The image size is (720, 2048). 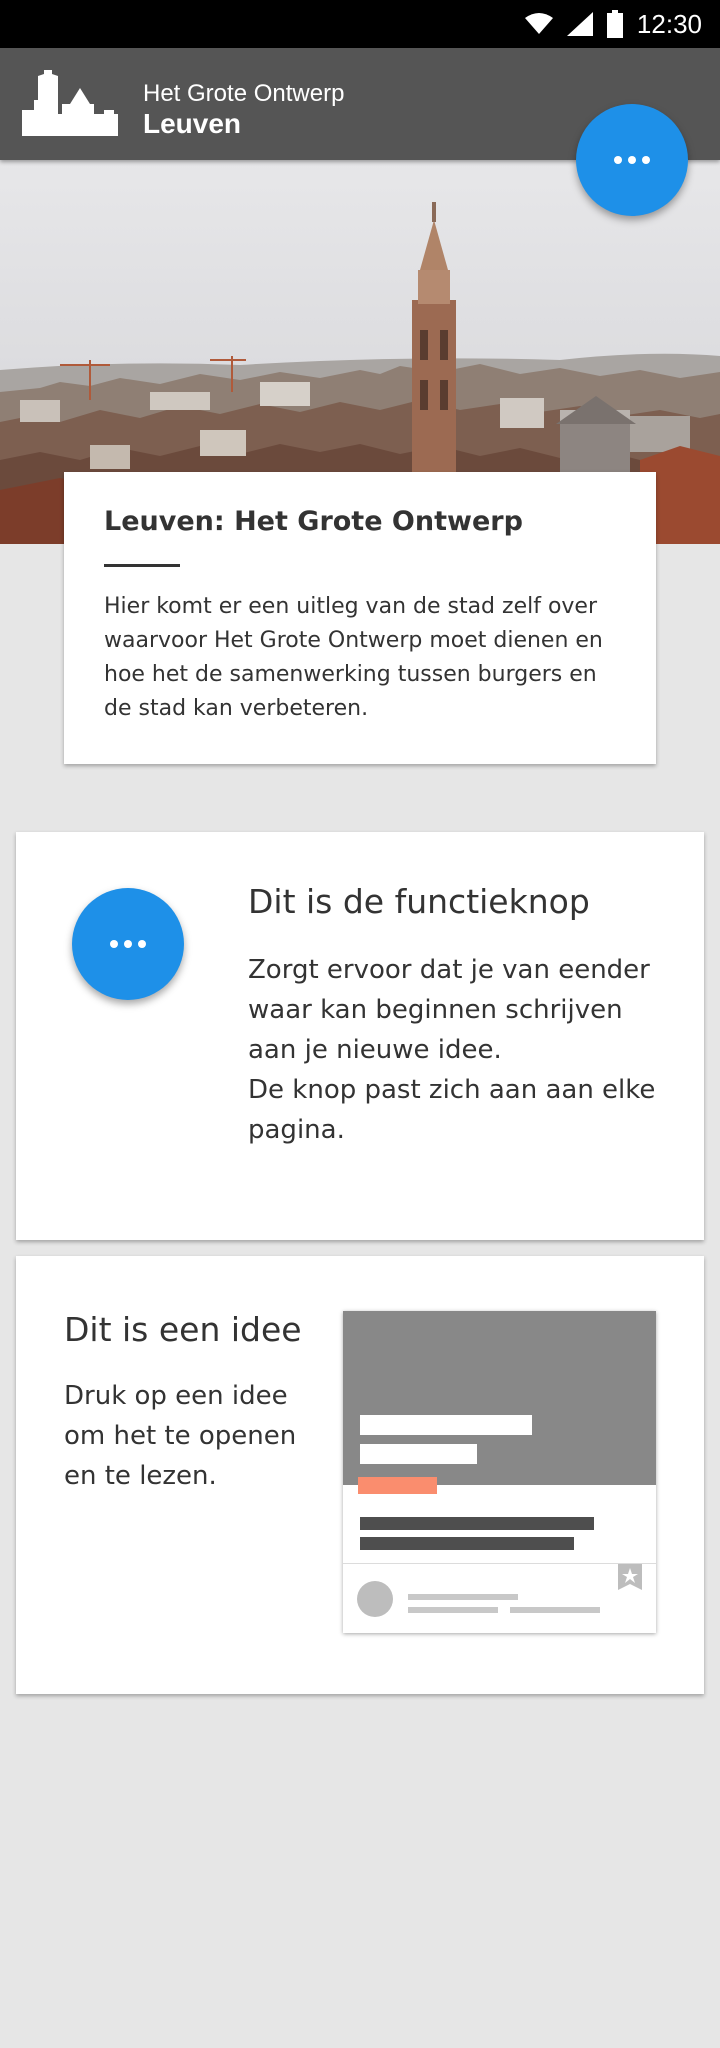 What do you see at coordinates (70, 103) in the screenshot?
I see `city-skyline-logo` at bounding box center [70, 103].